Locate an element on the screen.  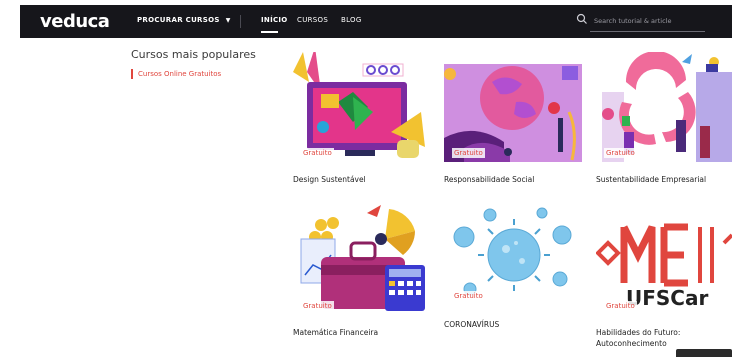
browse-courses-label: PROCURAR CURSOS is located at coordinates (178, 20).